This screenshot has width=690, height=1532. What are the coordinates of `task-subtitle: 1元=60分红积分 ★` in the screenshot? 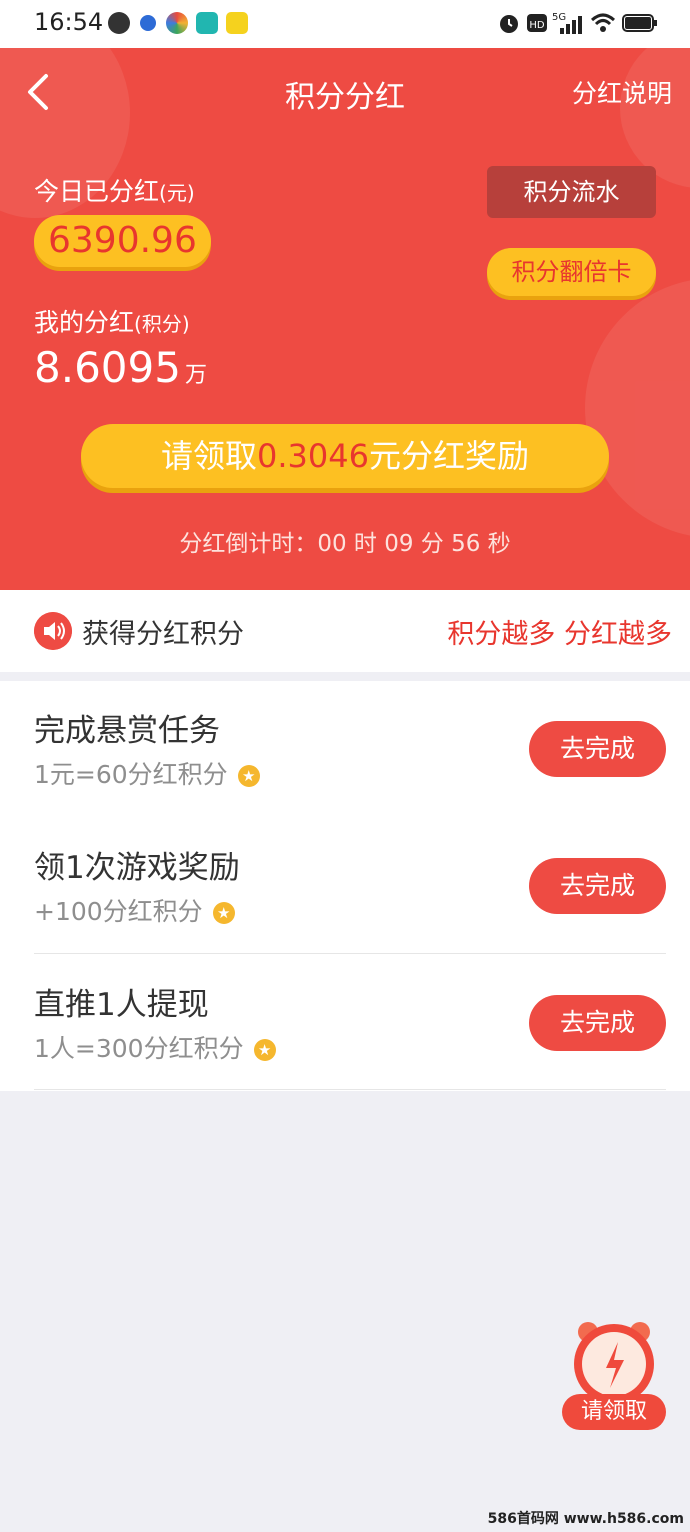 It's located at (147, 773).